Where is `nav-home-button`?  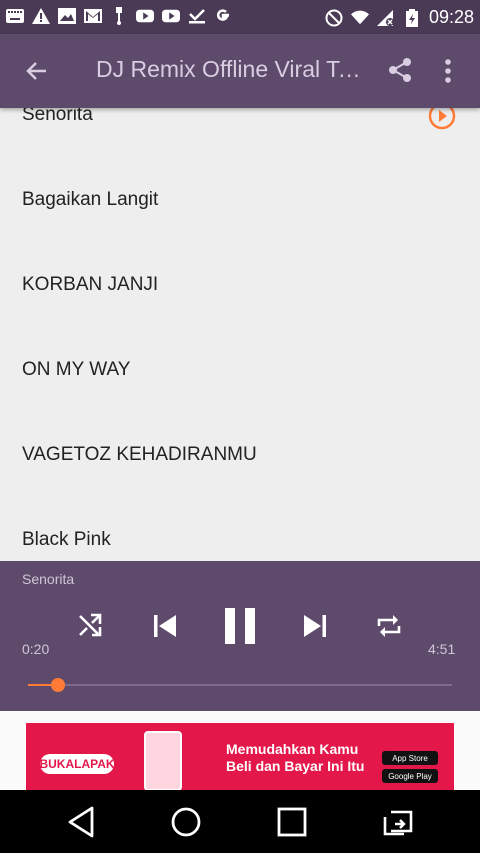
nav-home-button is located at coordinates (186, 822).